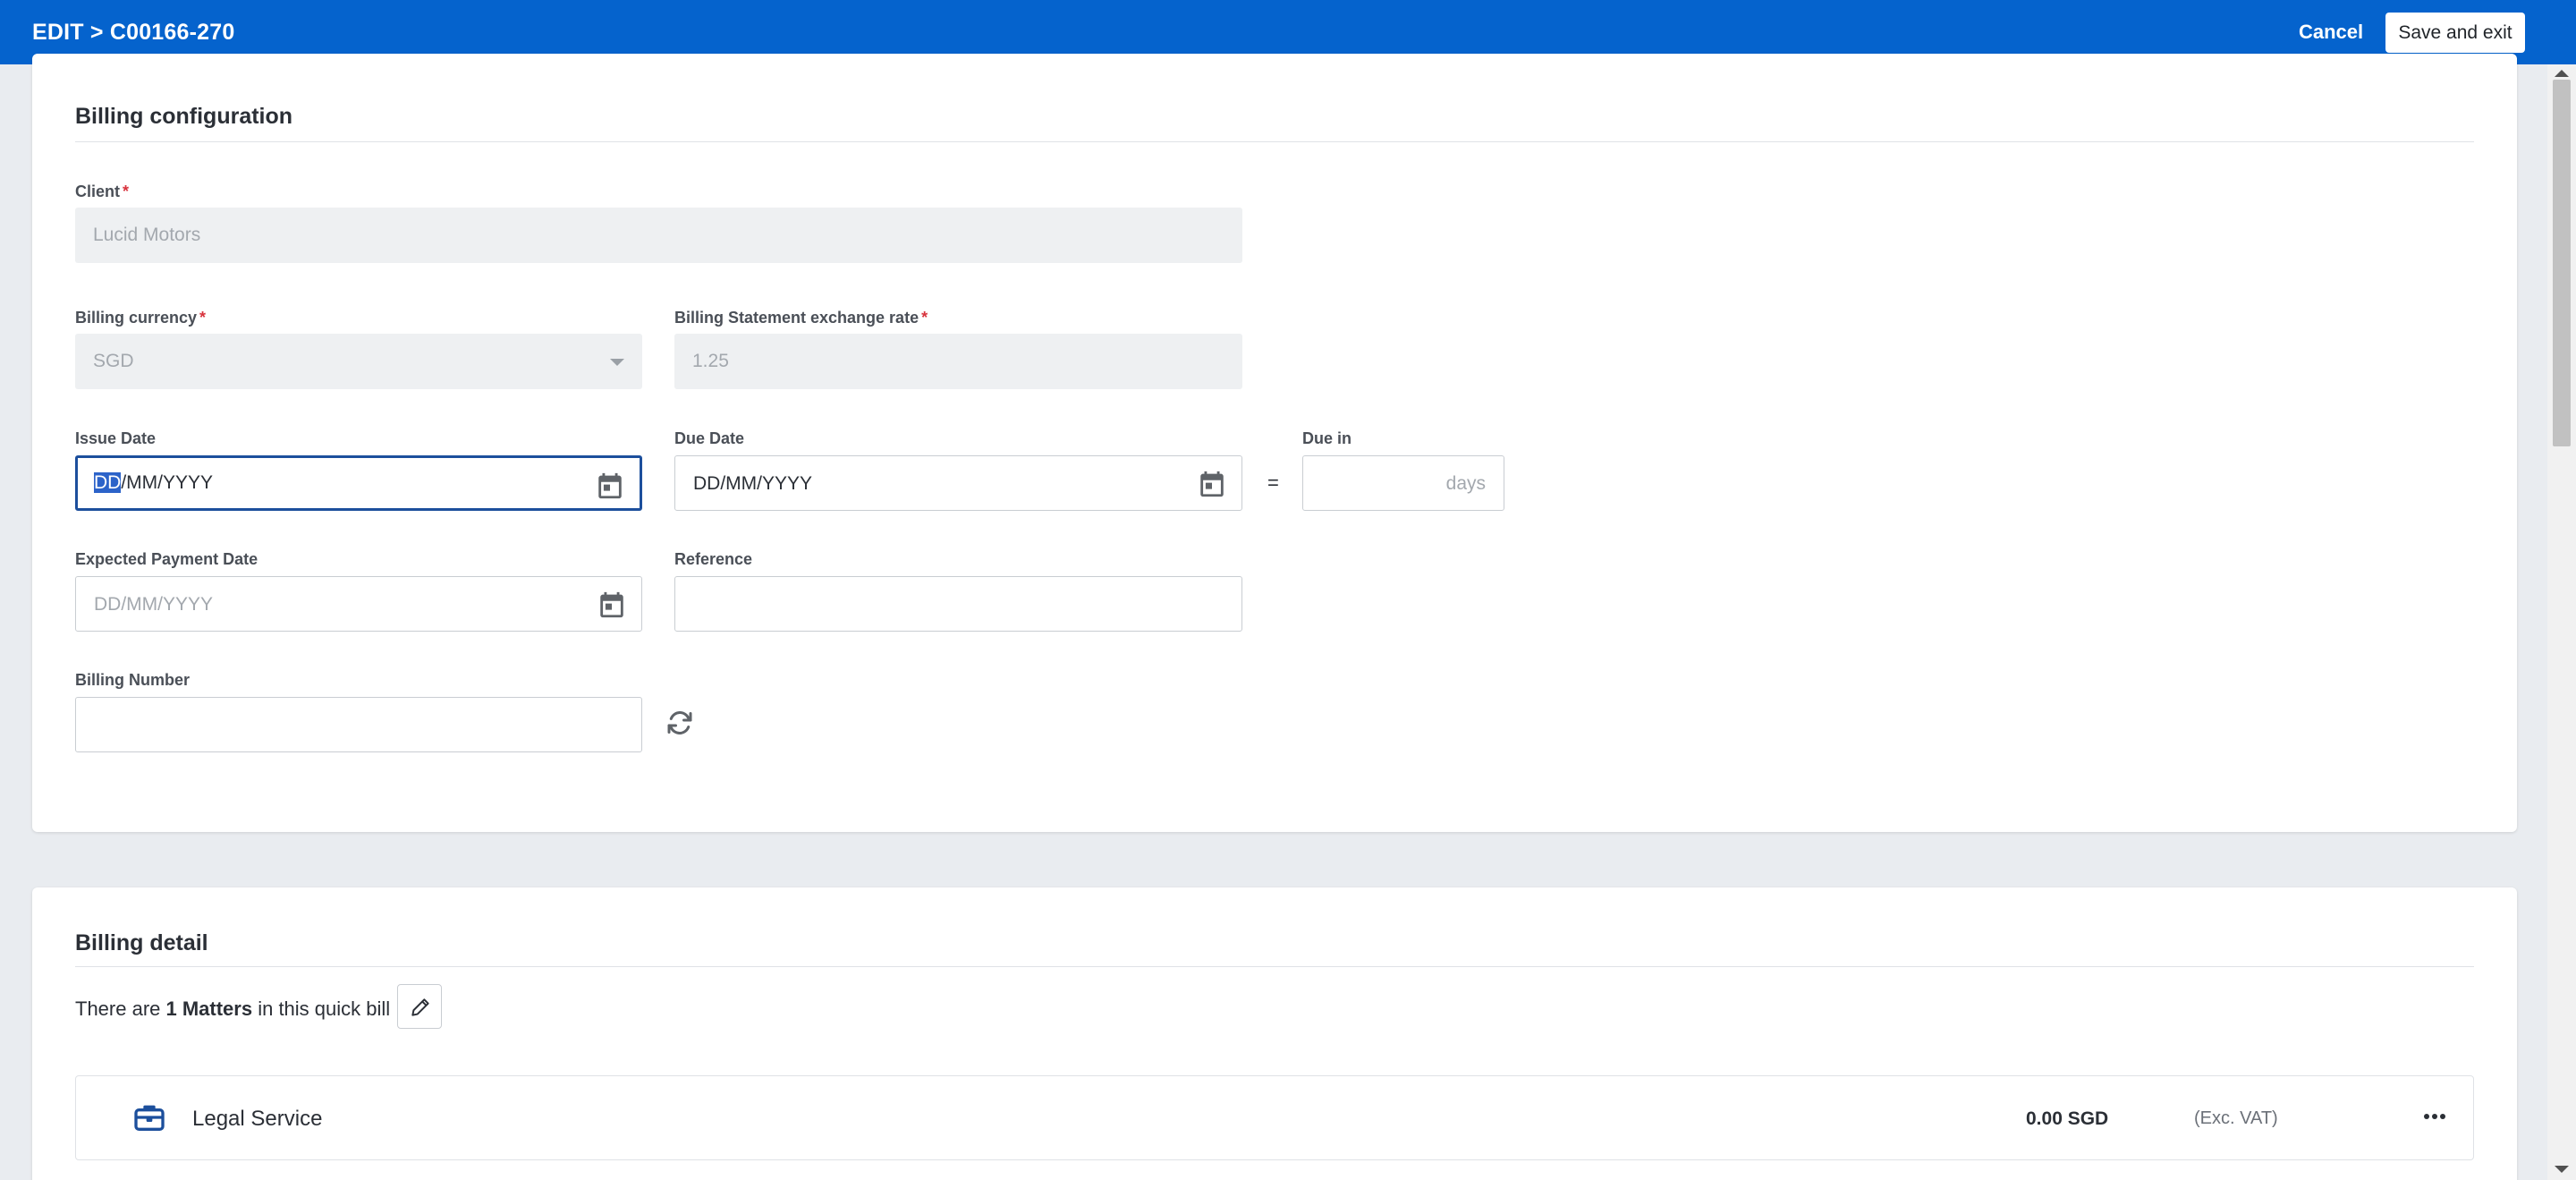  What do you see at coordinates (154, 605) in the screenshot?
I see `expected-payment-date-placeholder: DD/MM/YYYY` at bounding box center [154, 605].